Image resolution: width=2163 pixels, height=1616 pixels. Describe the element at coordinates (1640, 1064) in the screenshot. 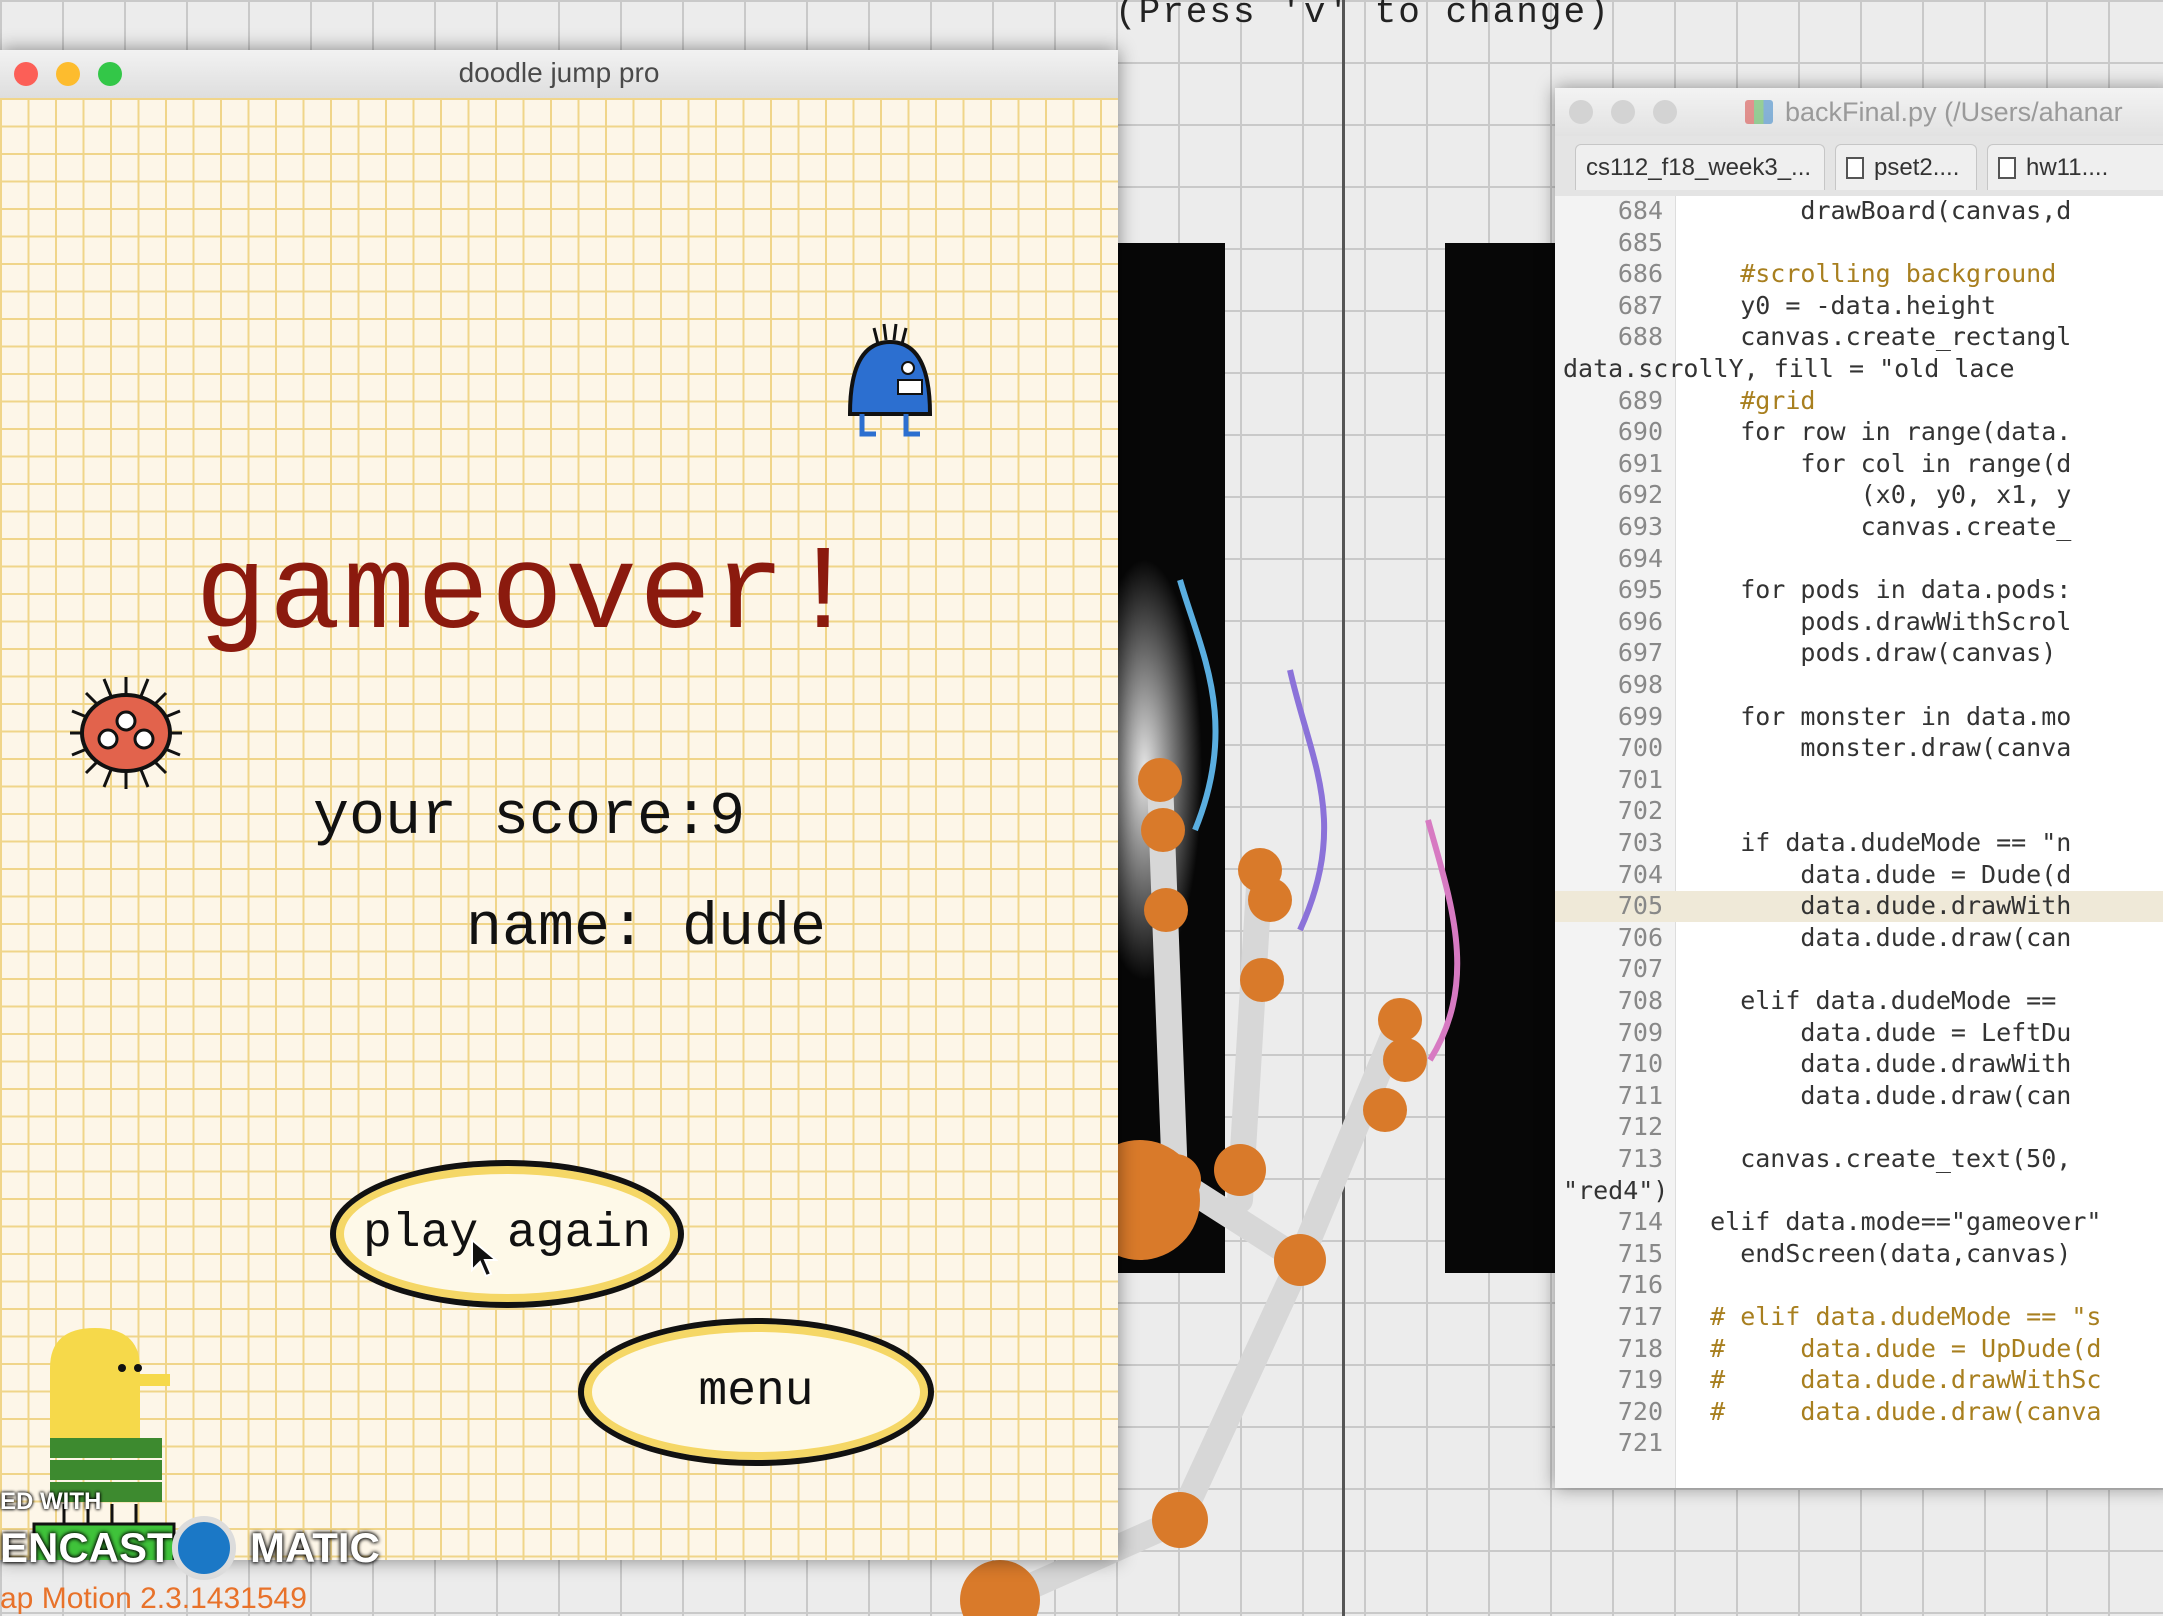

I see `line-number: 710` at that location.